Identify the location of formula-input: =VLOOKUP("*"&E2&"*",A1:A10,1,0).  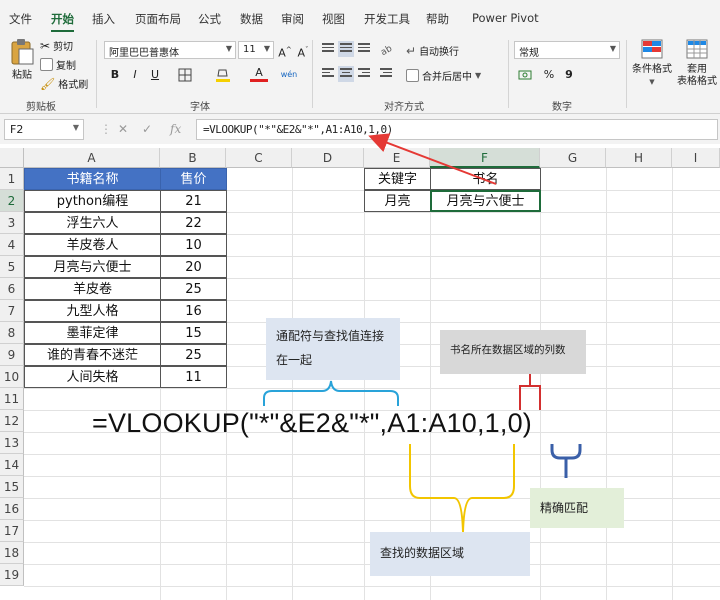
(457, 129).